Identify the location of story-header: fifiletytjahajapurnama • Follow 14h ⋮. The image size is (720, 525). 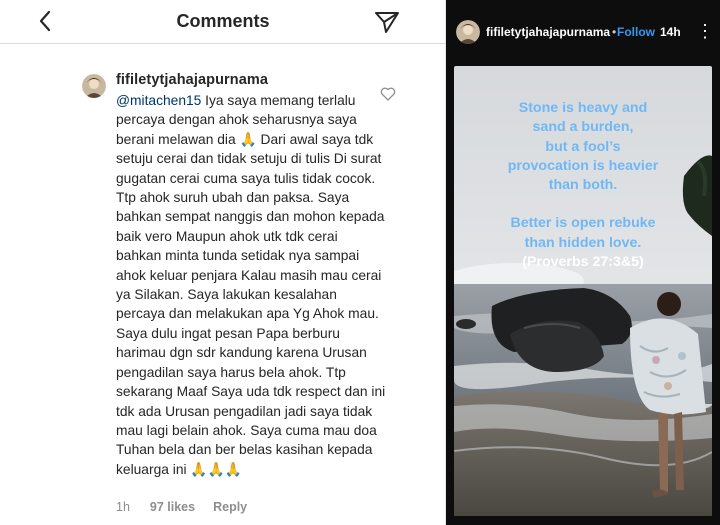
(583, 30).